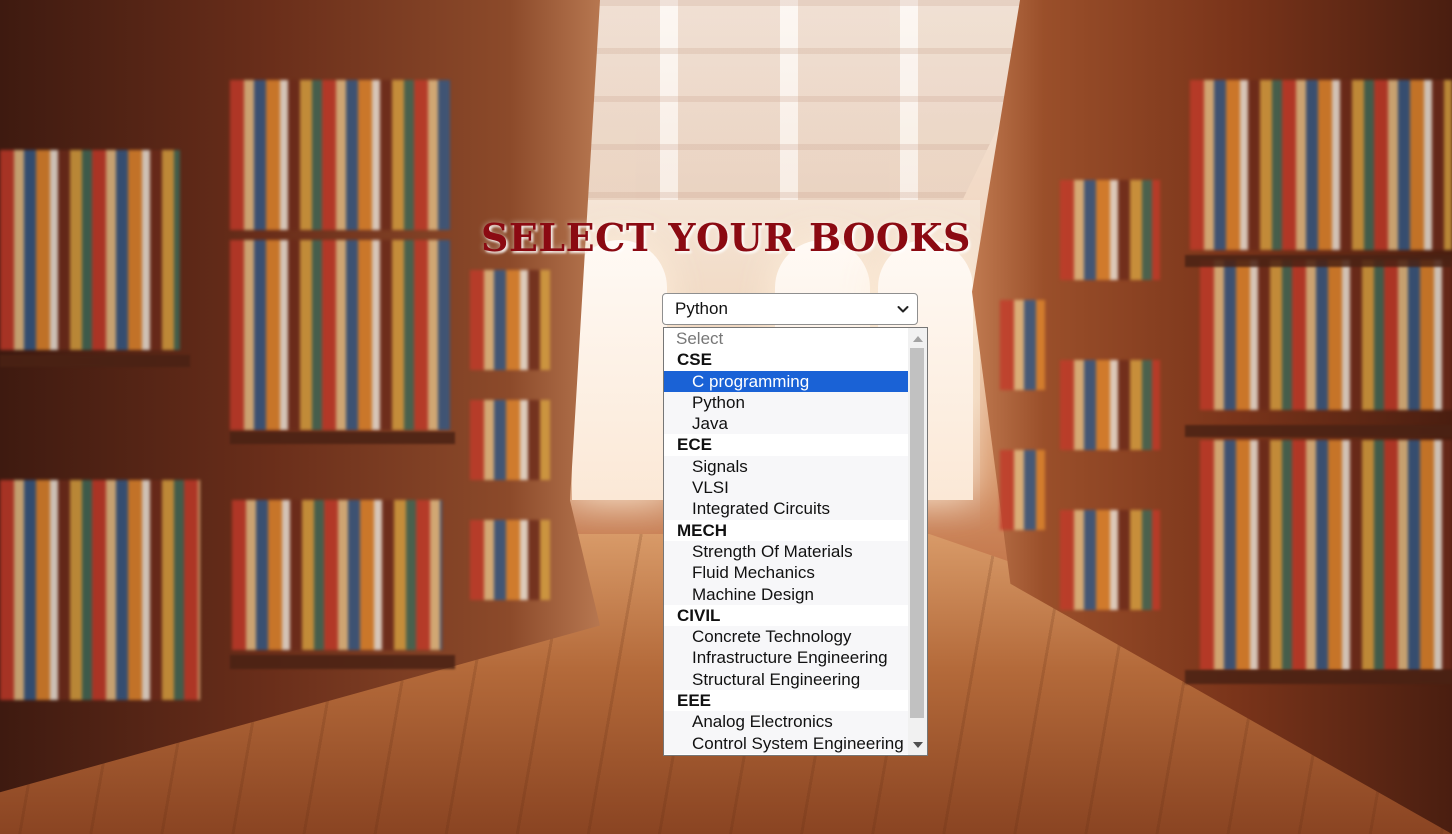 This screenshot has height=834, width=1452. What do you see at coordinates (917, 533) in the screenshot?
I see `scrollbar-thumb` at bounding box center [917, 533].